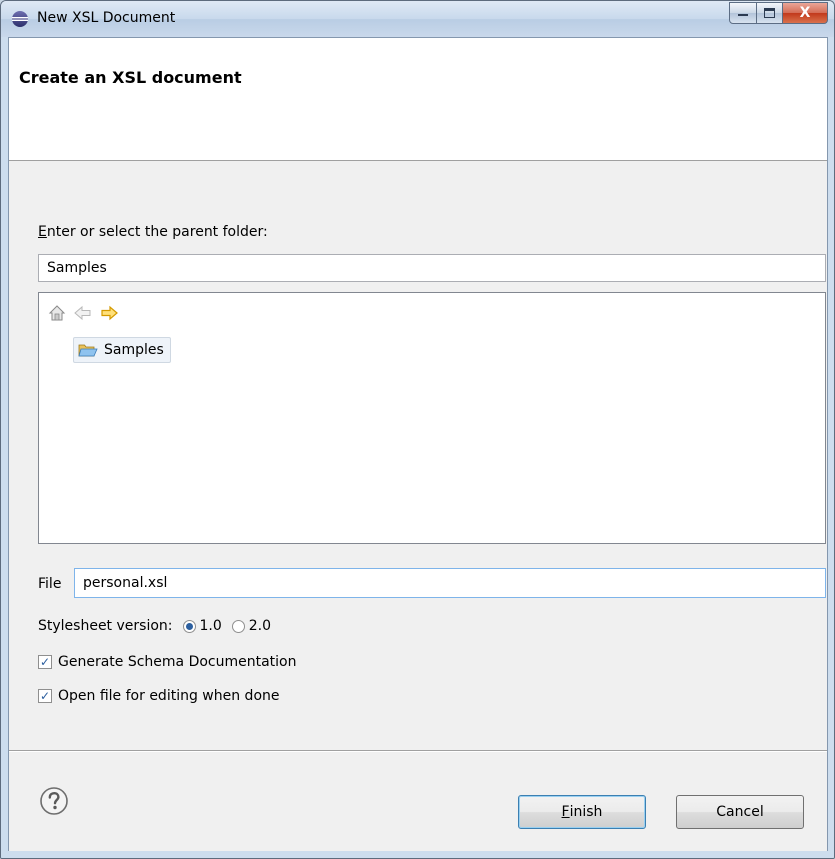 The image size is (835, 859). Describe the element at coordinates (177, 662) in the screenshot. I see `checkbox-label: Generate Schema Documentation` at that location.